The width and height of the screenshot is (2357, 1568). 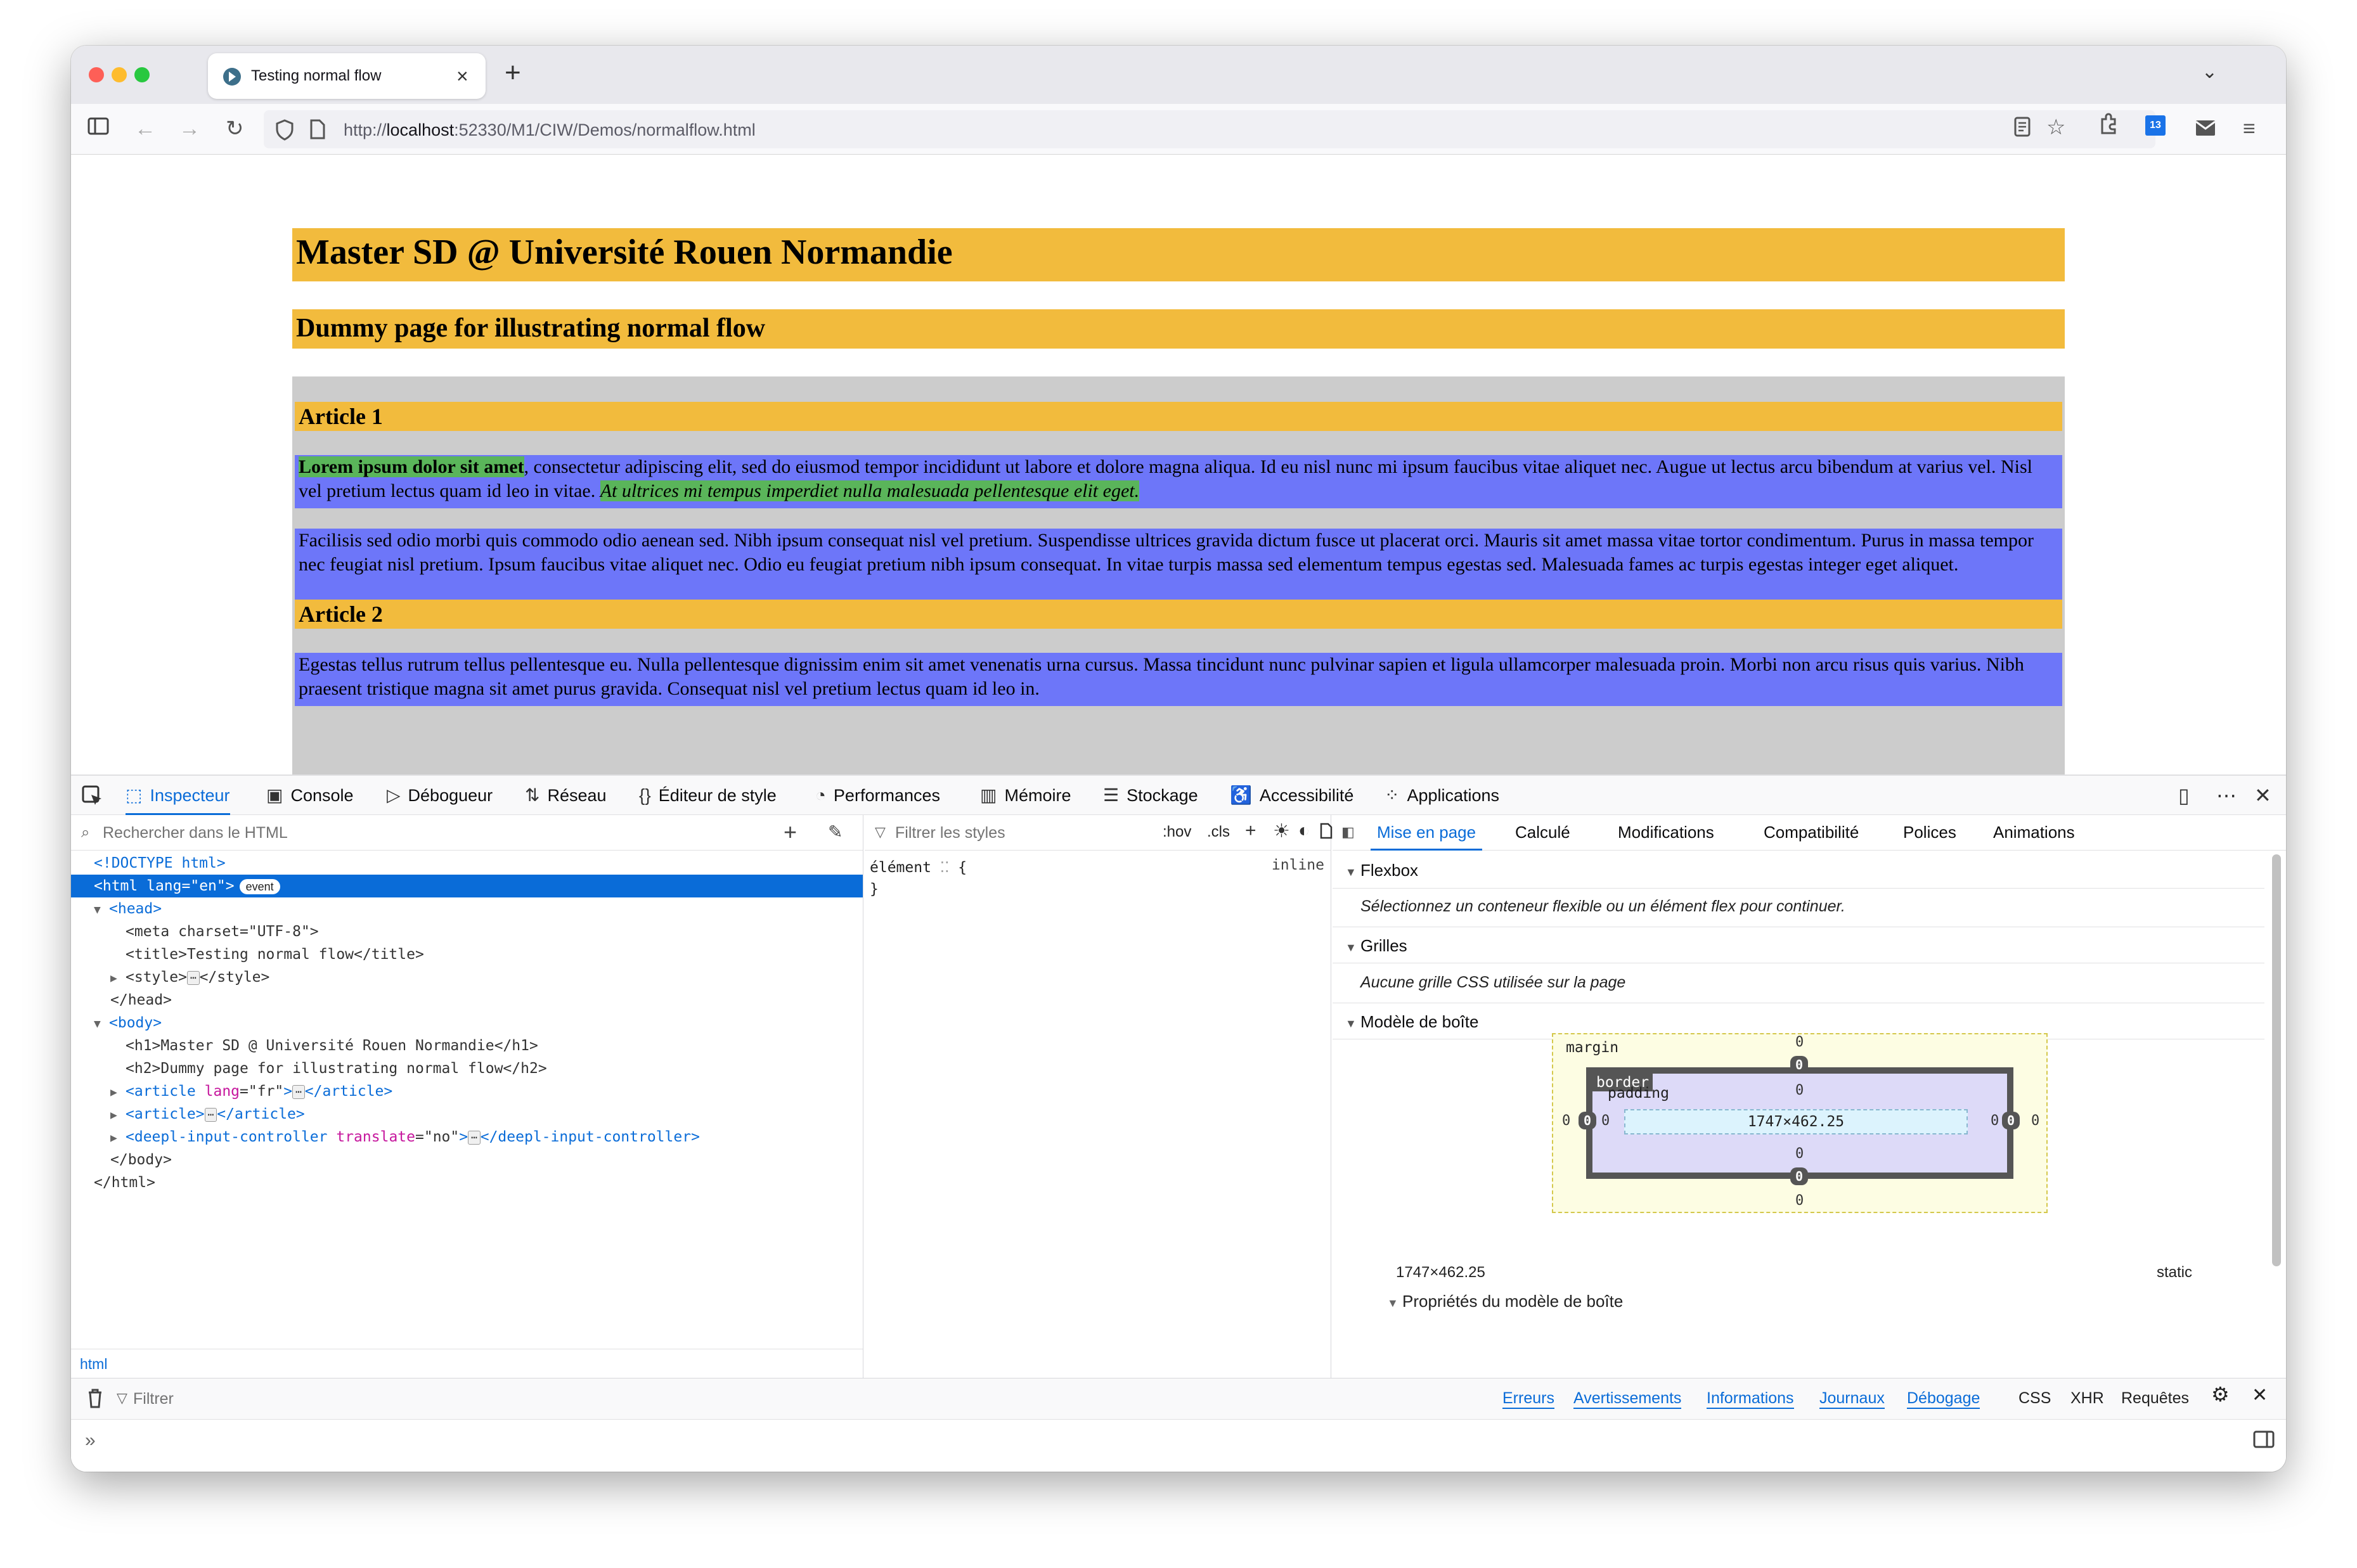 What do you see at coordinates (98, 128) in the screenshot?
I see `sidebar-icon` at bounding box center [98, 128].